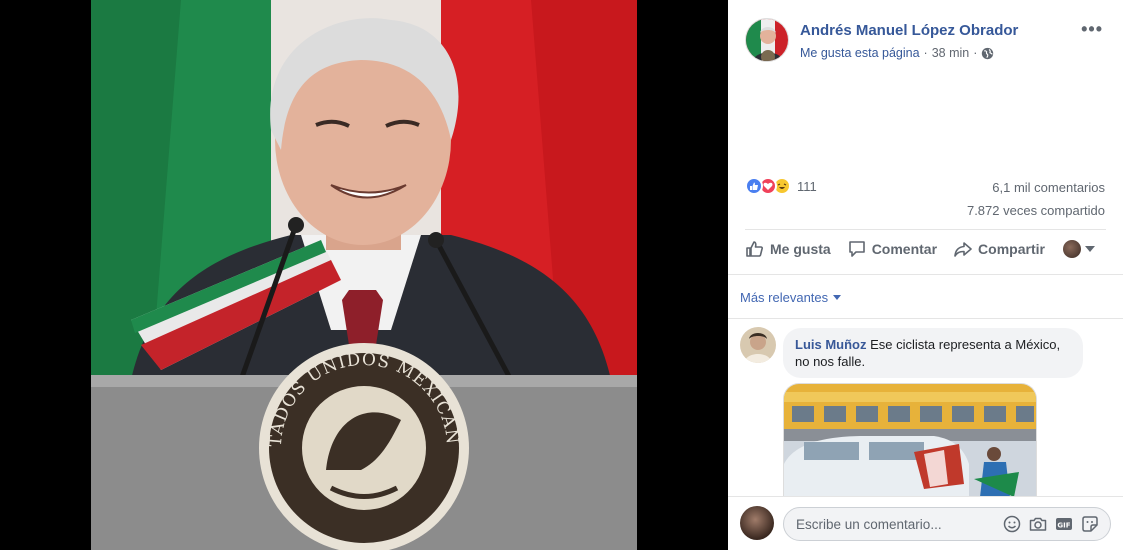 Image resolution: width=1123 pixels, height=550 pixels. I want to click on share-as-selector, so click(1078, 249).